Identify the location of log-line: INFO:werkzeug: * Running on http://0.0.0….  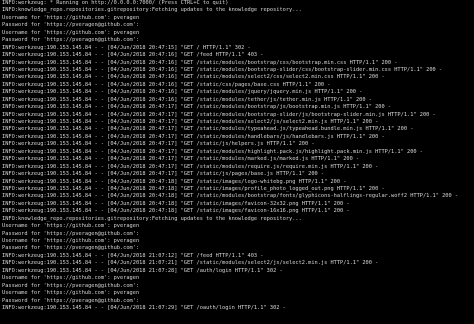
(115, 3).